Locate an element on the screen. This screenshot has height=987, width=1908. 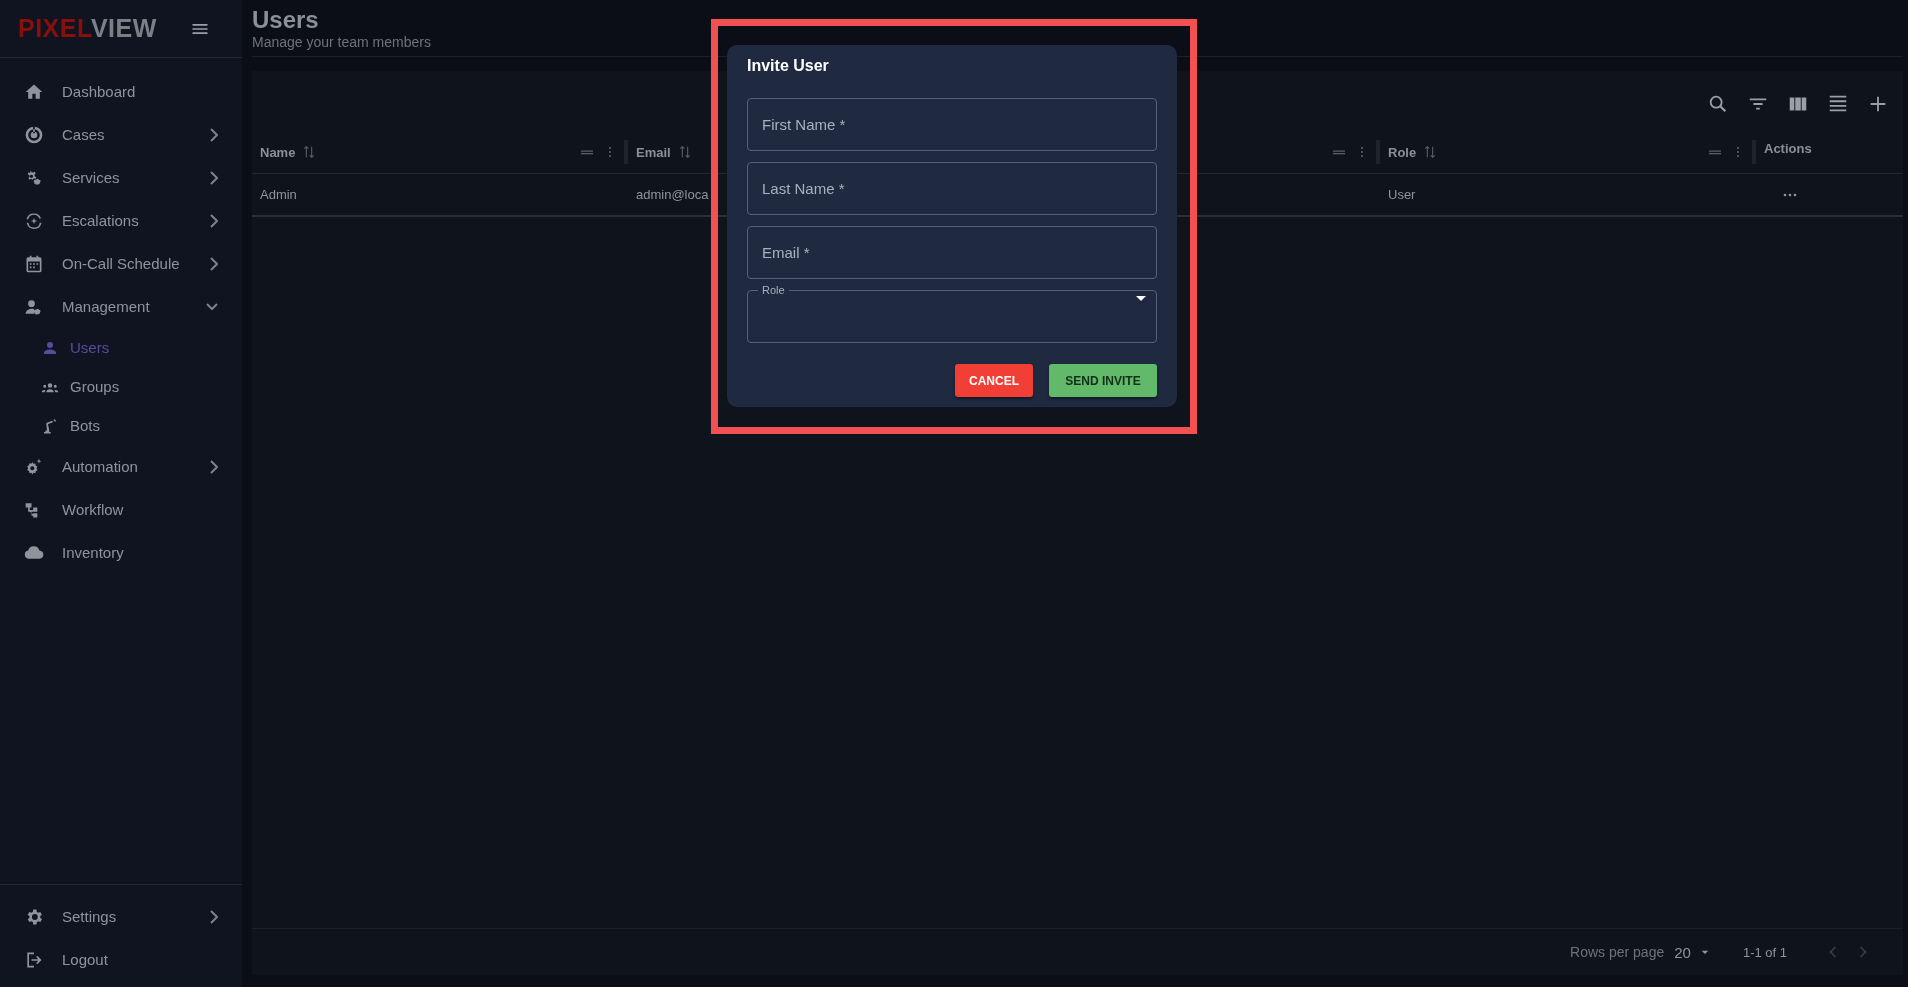
logo: PIXELVIEW is located at coordinates (87, 28).